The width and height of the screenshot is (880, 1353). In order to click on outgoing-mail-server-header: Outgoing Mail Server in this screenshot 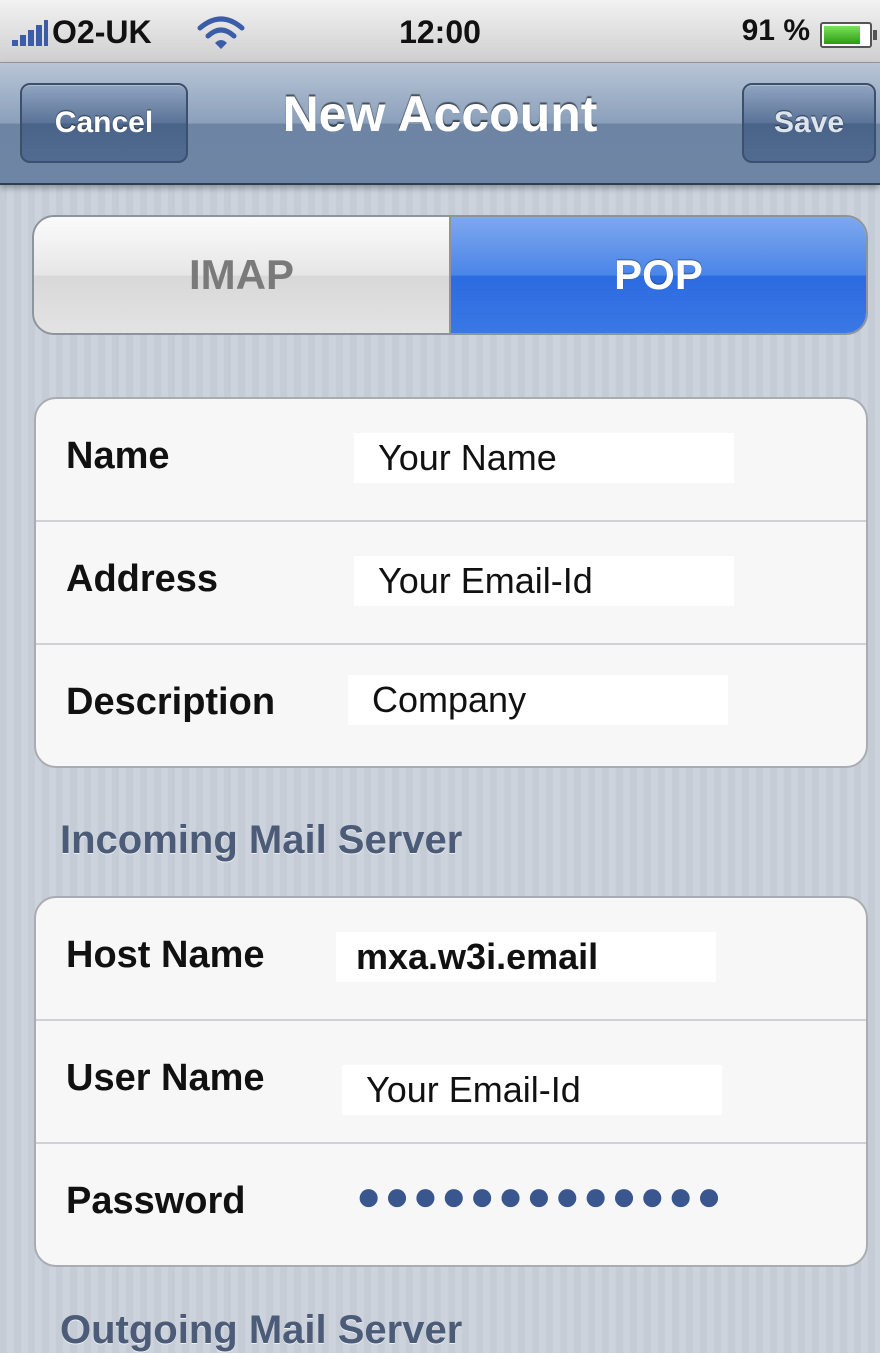, I will do `click(261, 1330)`.